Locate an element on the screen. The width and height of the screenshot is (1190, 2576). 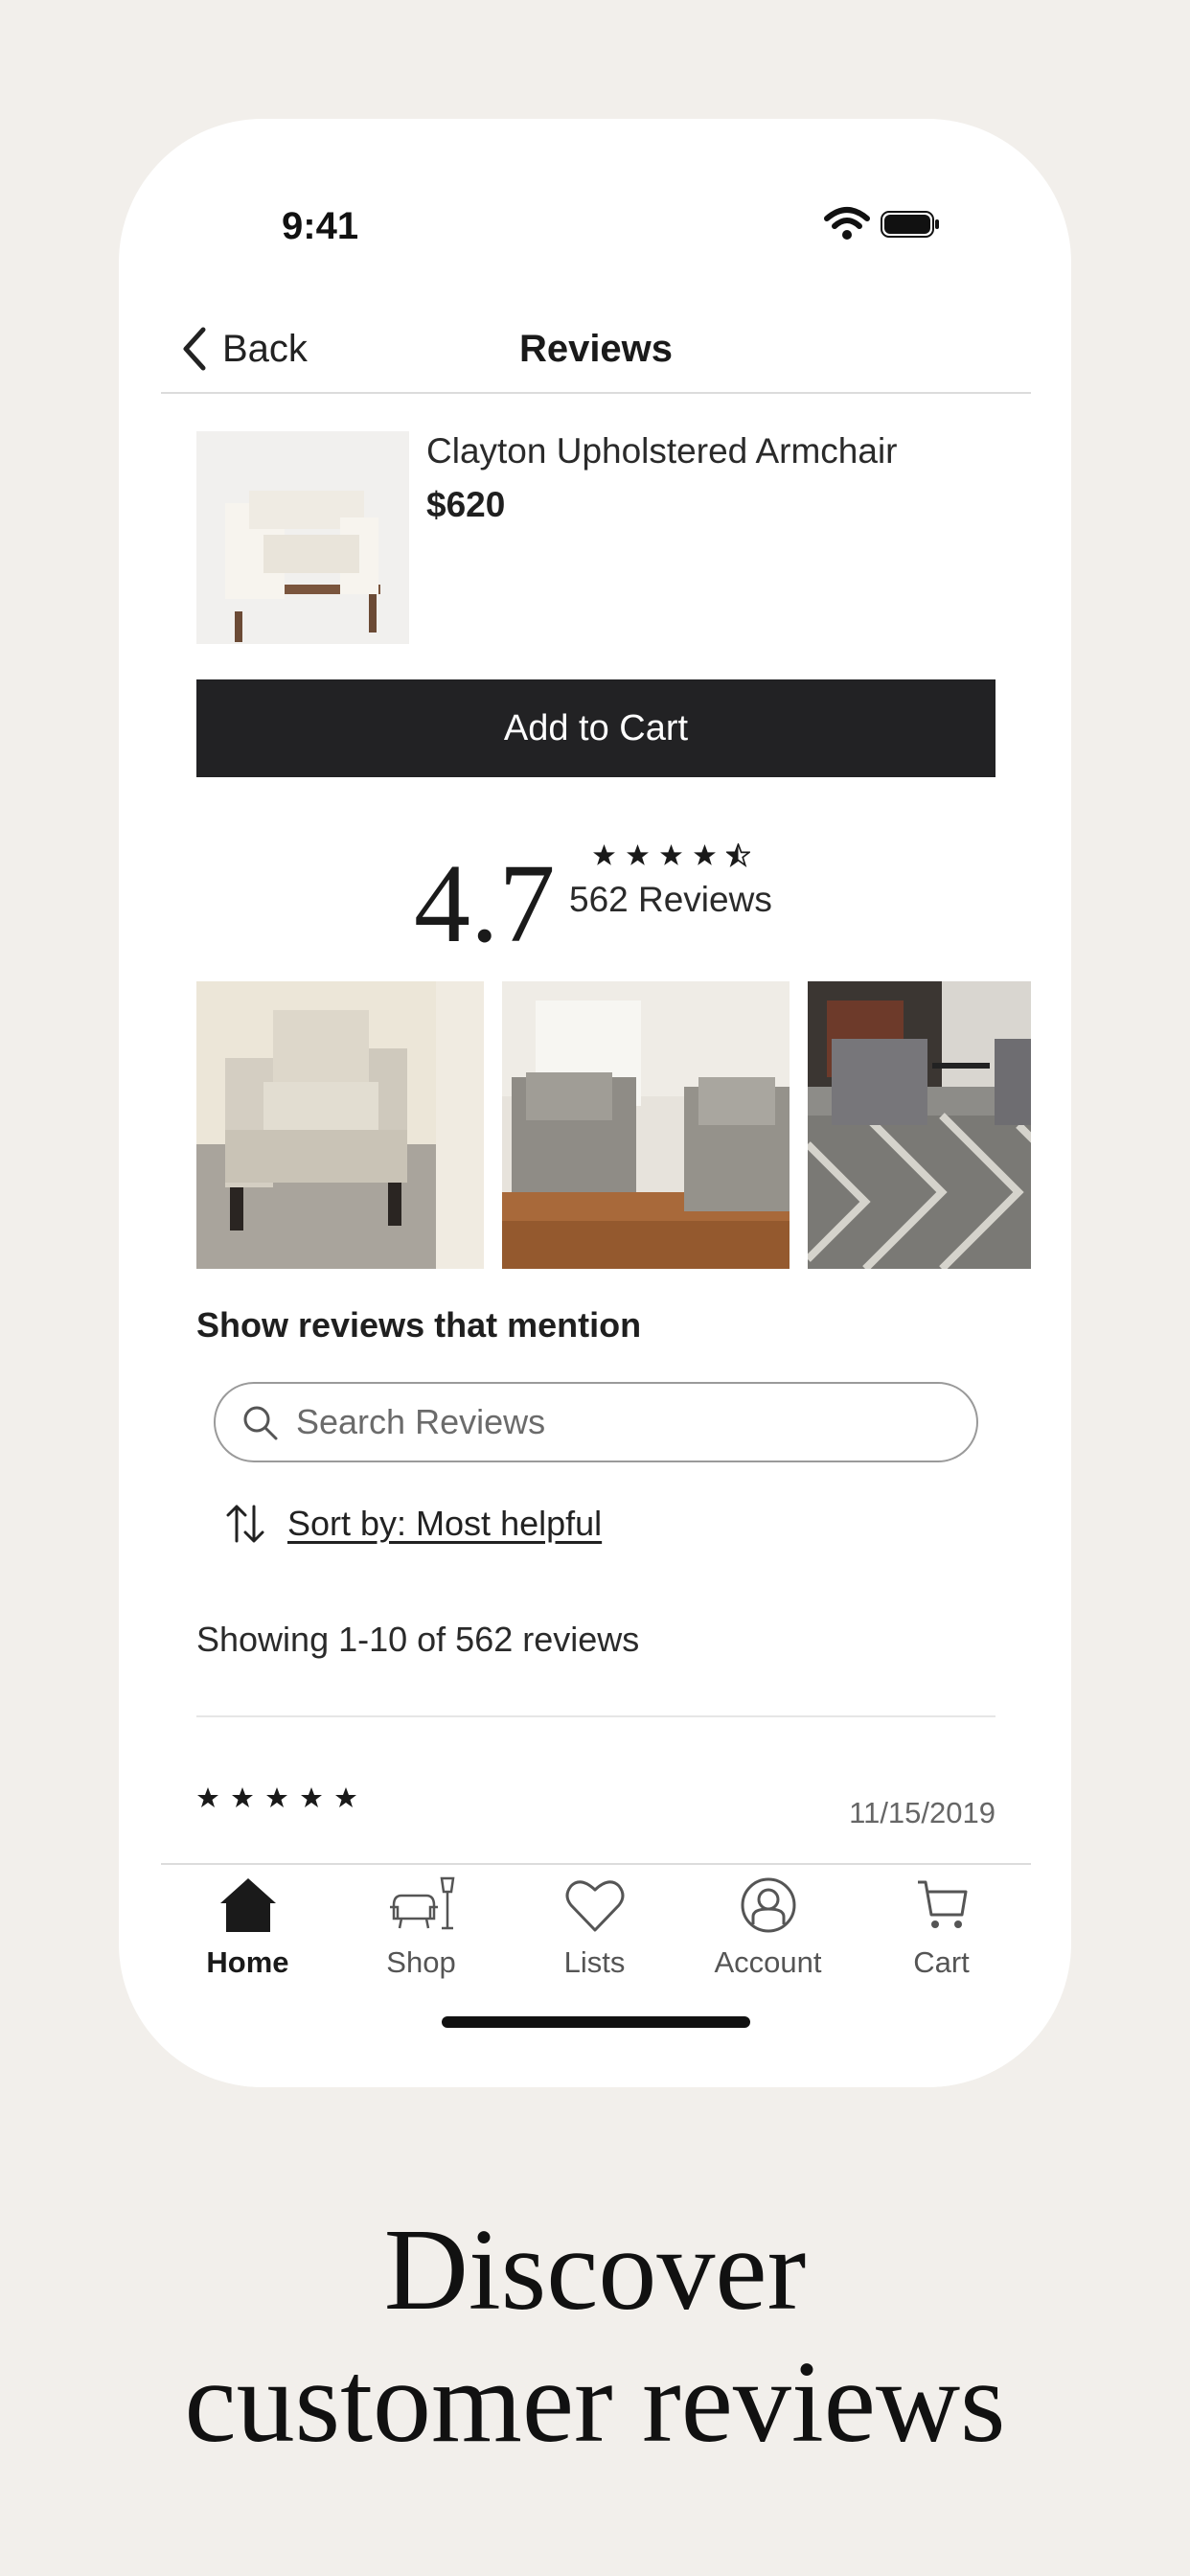
average-rating: 4.7 is located at coordinates (485, 903).